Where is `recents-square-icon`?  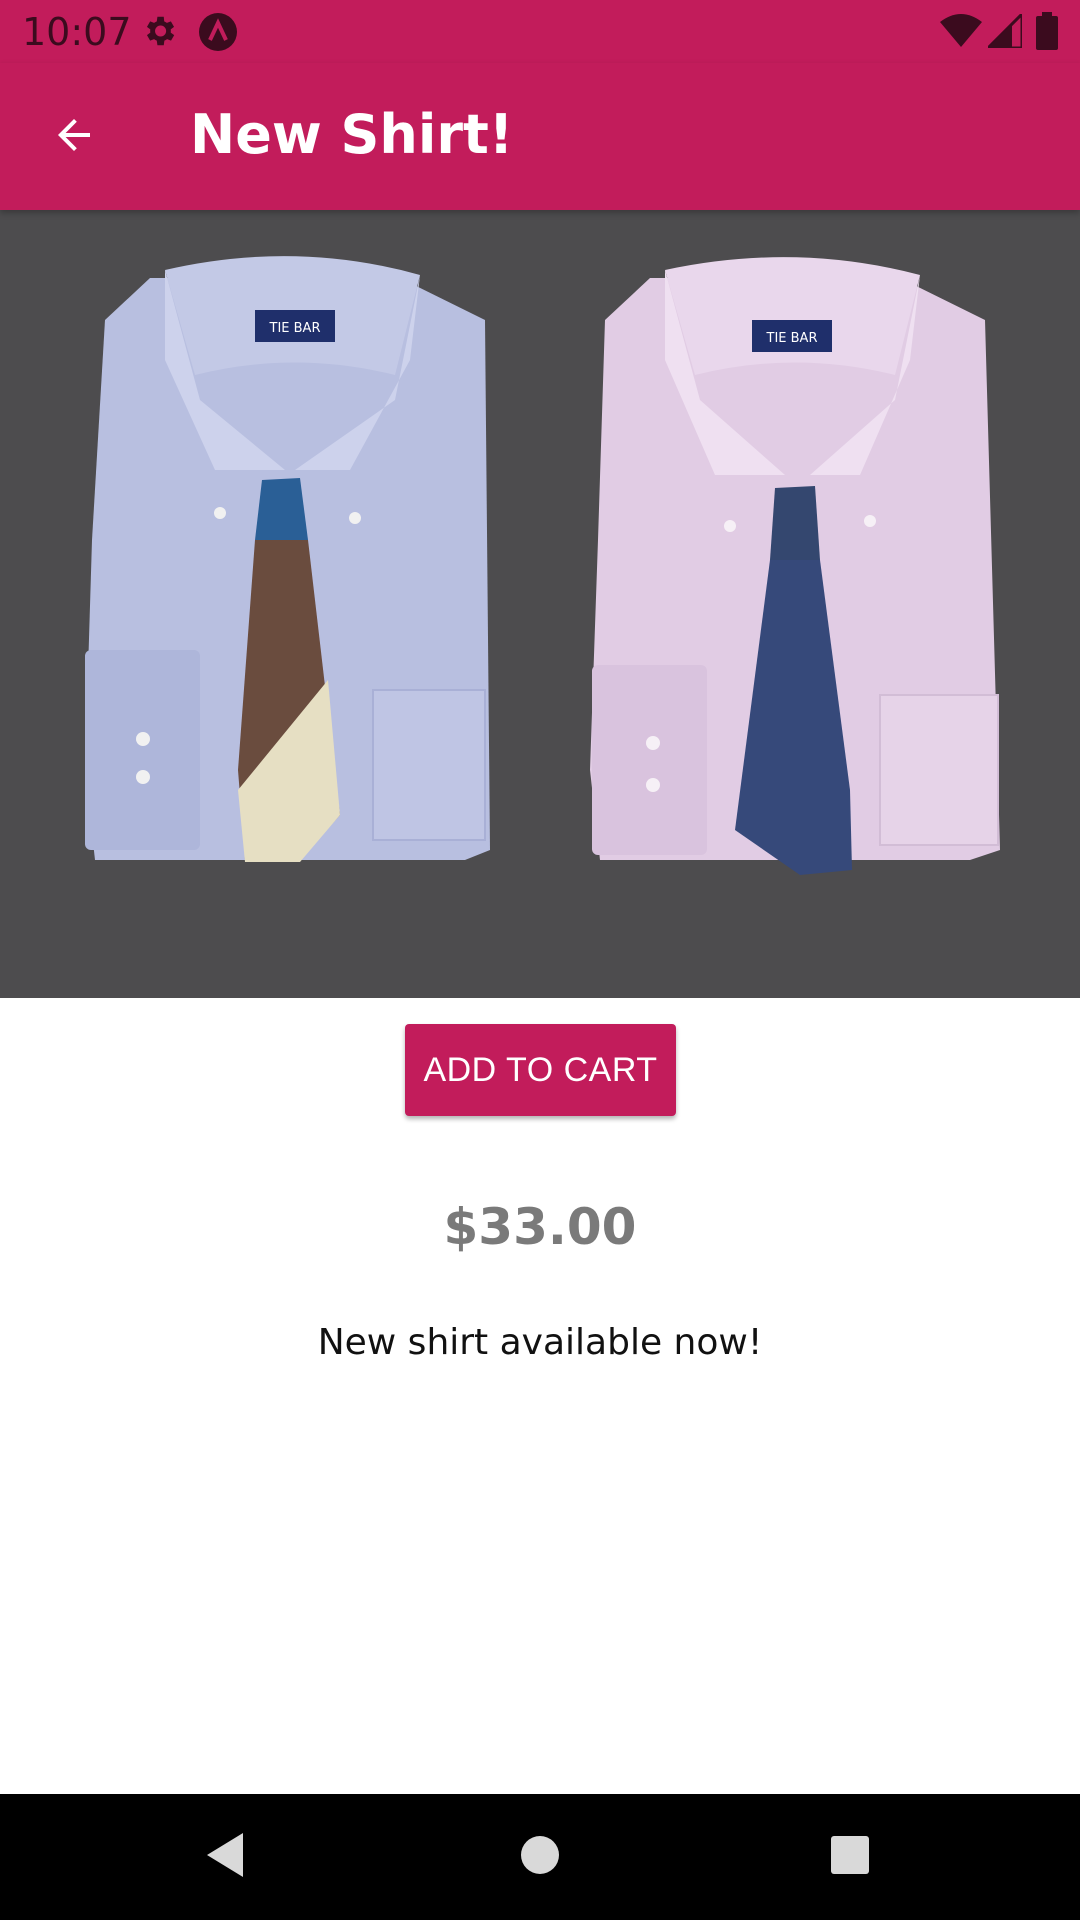 recents-square-icon is located at coordinates (850, 1857).